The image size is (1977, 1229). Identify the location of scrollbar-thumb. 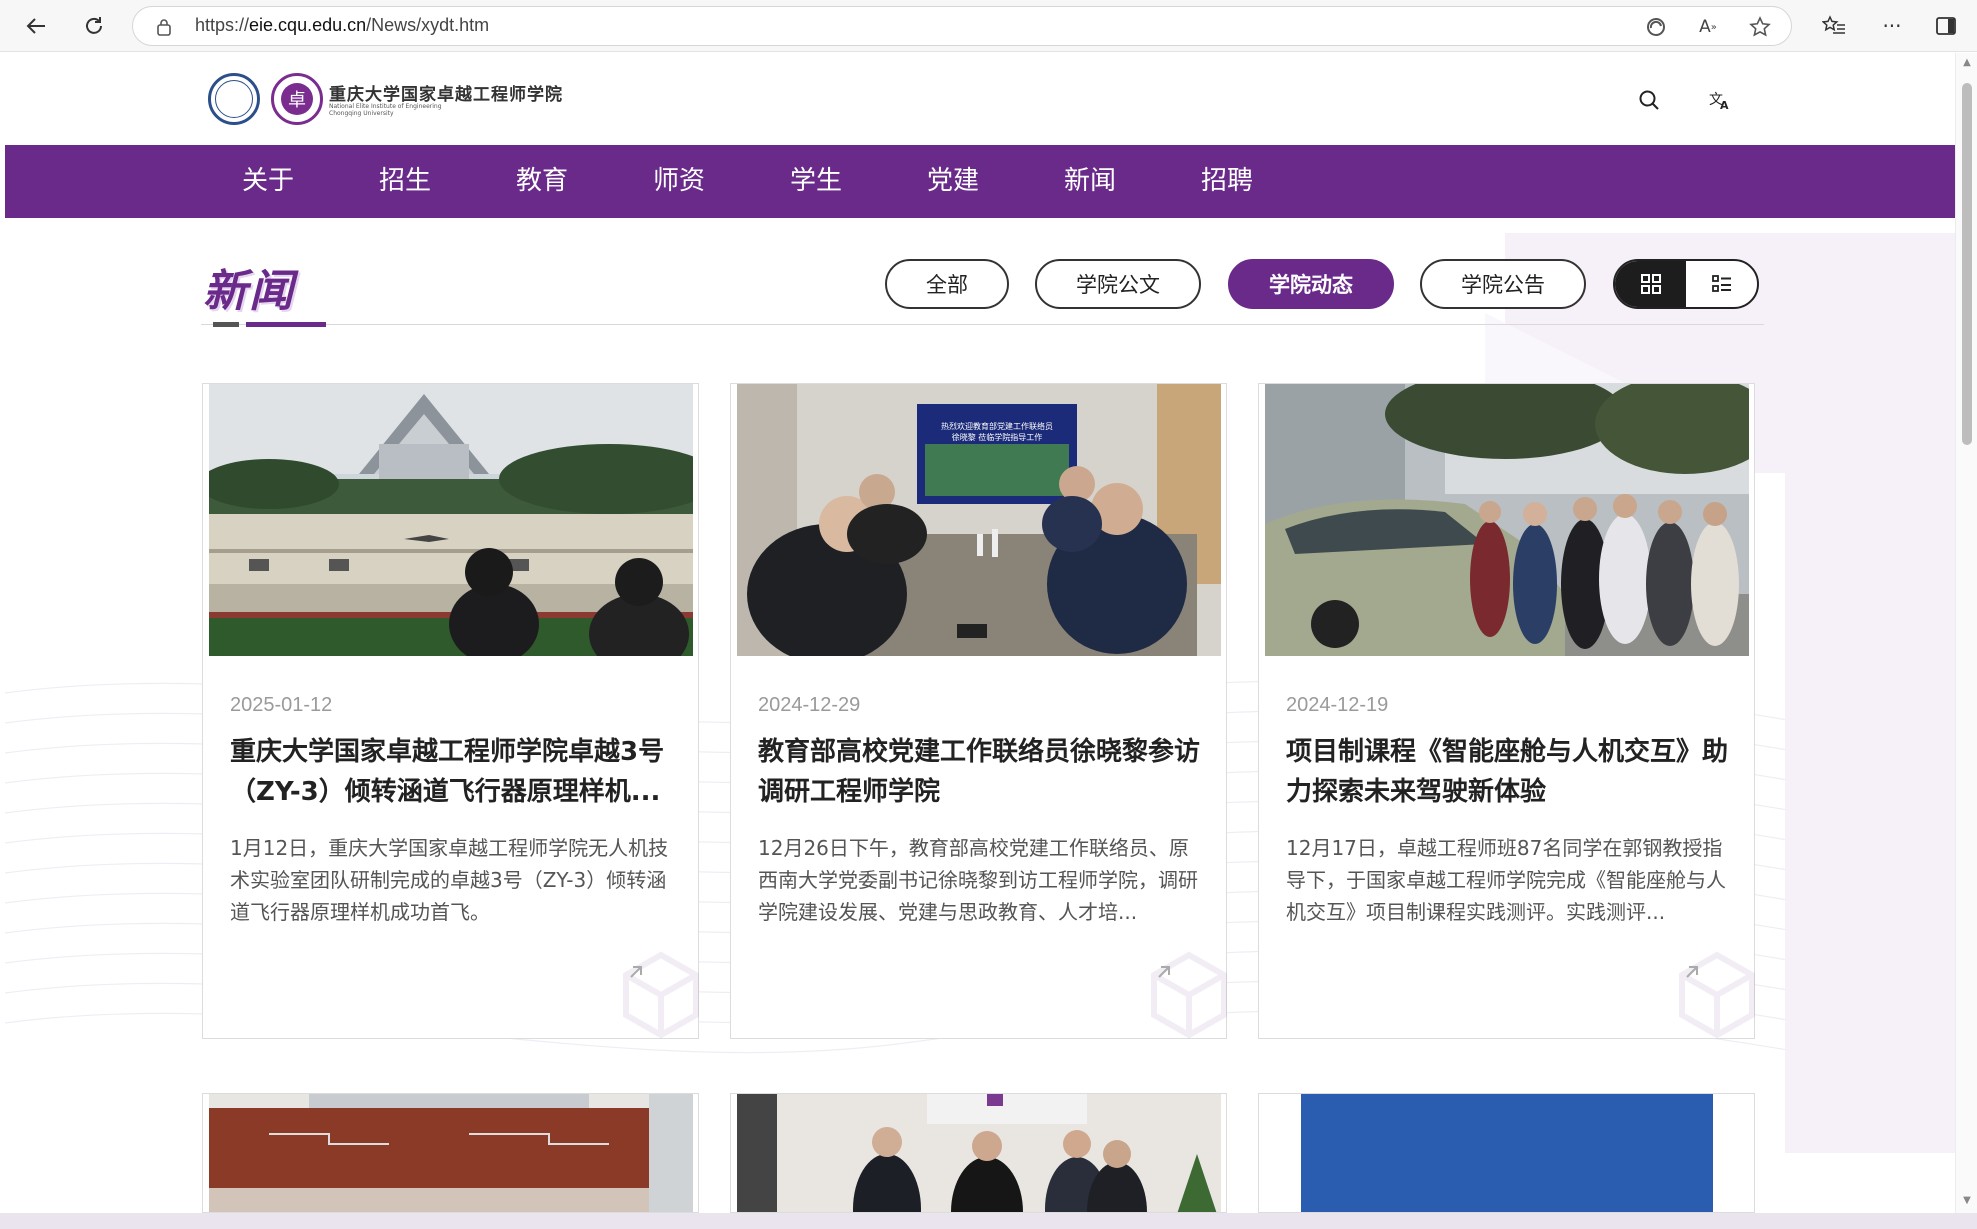
(1967, 264).